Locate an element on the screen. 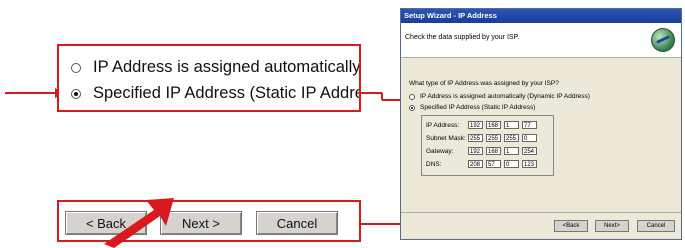 The width and height of the screenshot is (685, 248). subnet-mask-row: Subnet Mask: 255 255 255 0 is located at coordinates (483, 138).